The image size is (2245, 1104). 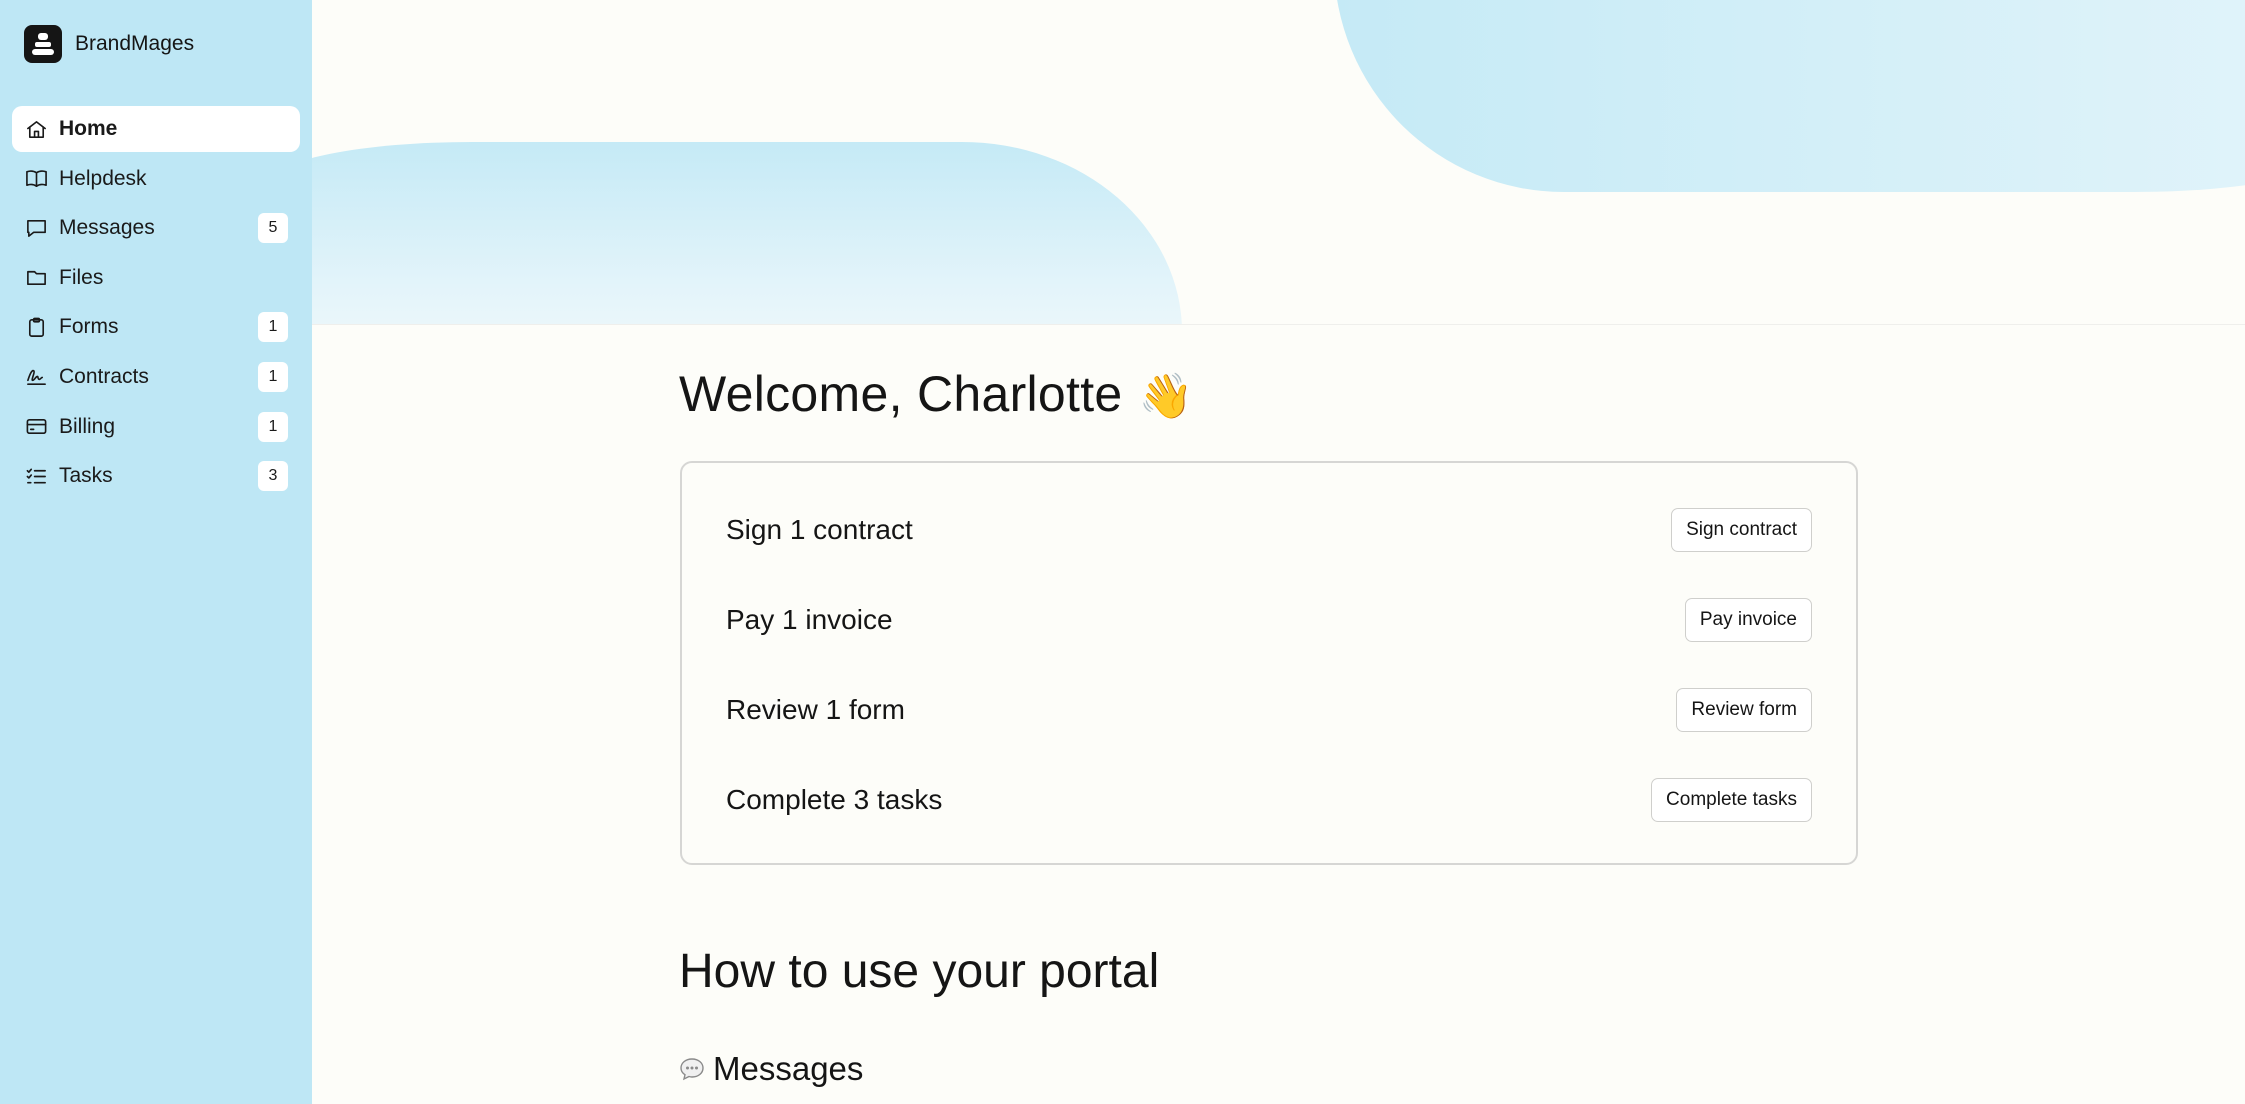 What do you see at coordinates (1269, 710) in the screenshot?
I see `task-row-form: Review 1 form Review form` at bounding box center [1269, 710].